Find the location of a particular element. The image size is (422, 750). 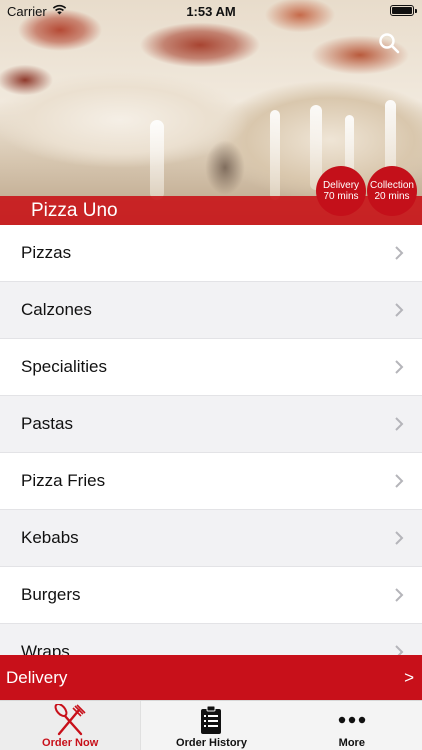

tab-label: Order Now is located at coordinates (70, 743).